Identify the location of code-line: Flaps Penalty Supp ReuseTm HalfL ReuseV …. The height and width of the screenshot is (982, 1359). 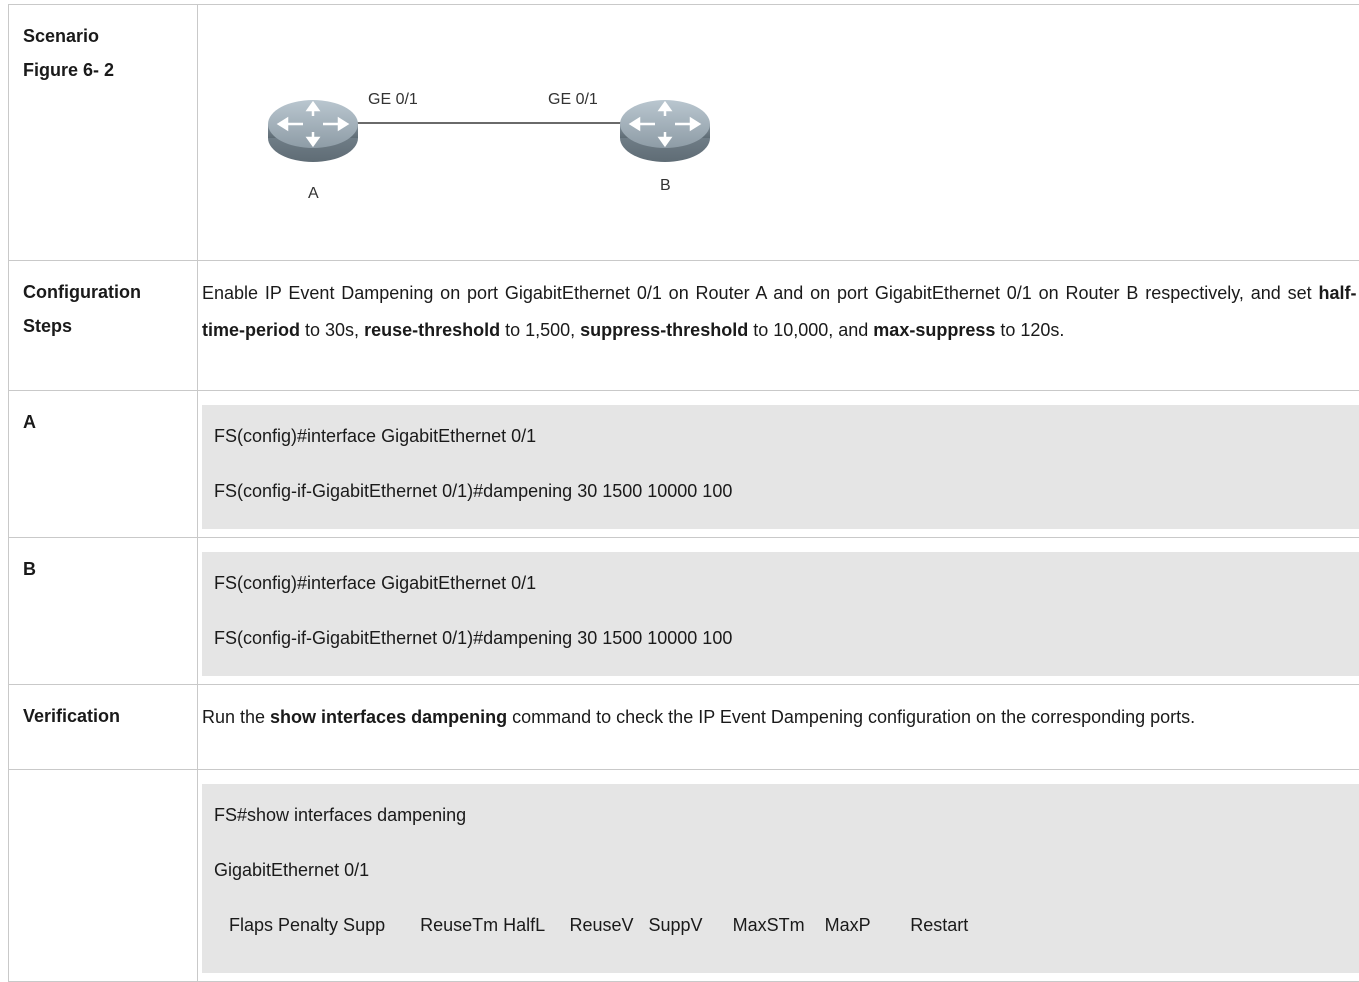
(786, 925).